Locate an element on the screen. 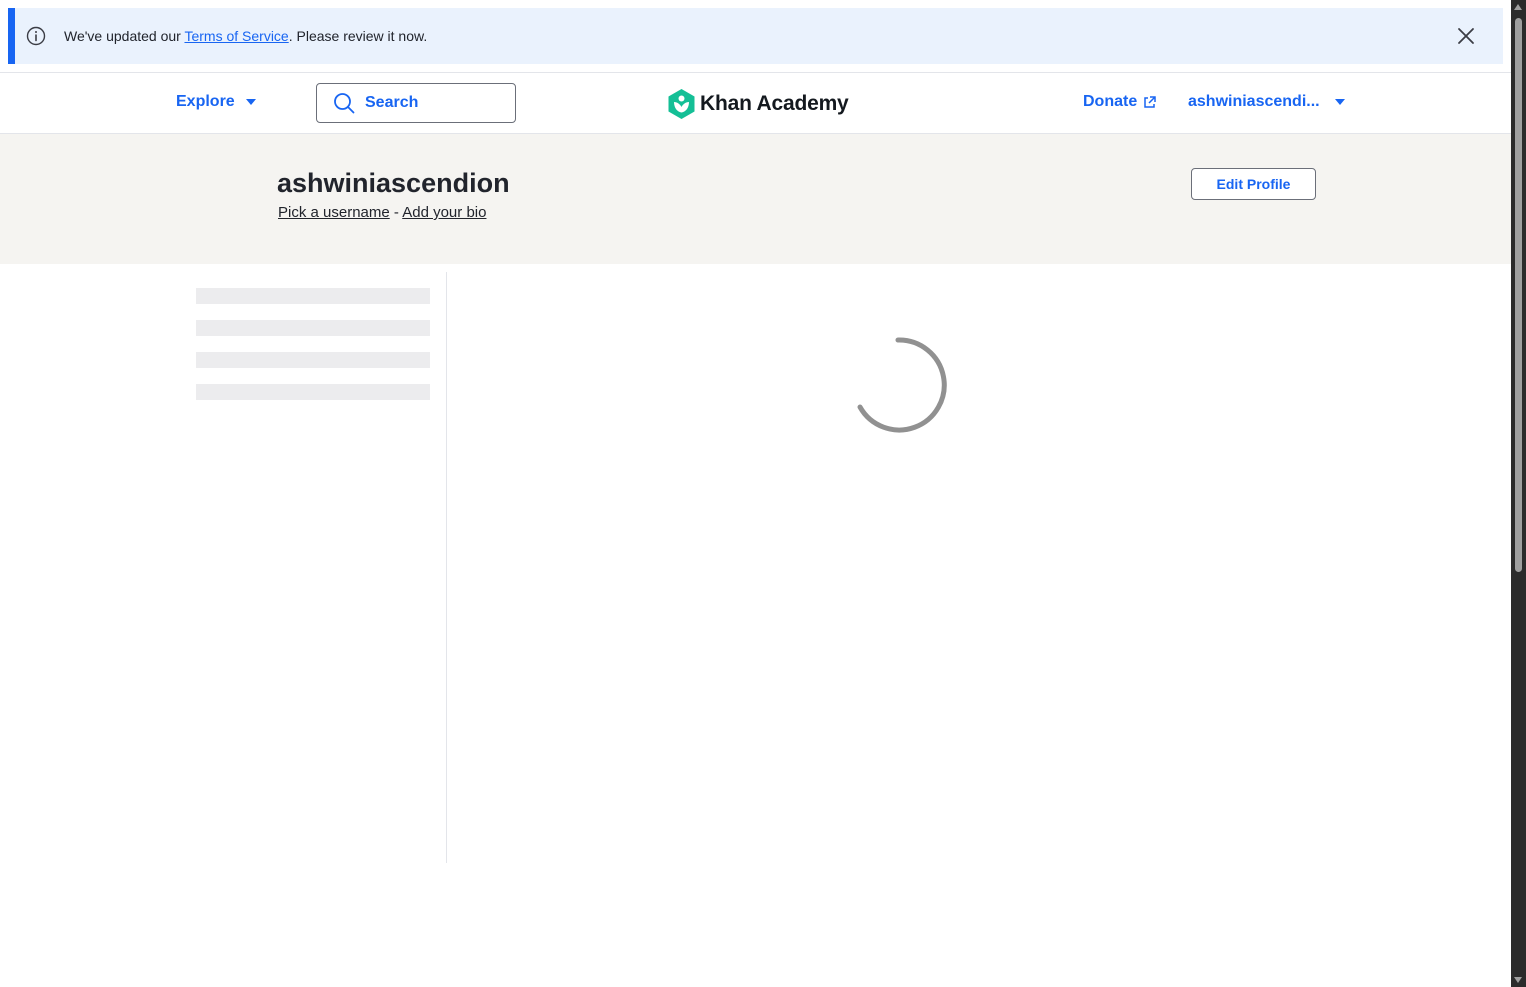 This screenshot has width=1526, height=987. donate-label: Donate is located at coordinates (1110, 101).